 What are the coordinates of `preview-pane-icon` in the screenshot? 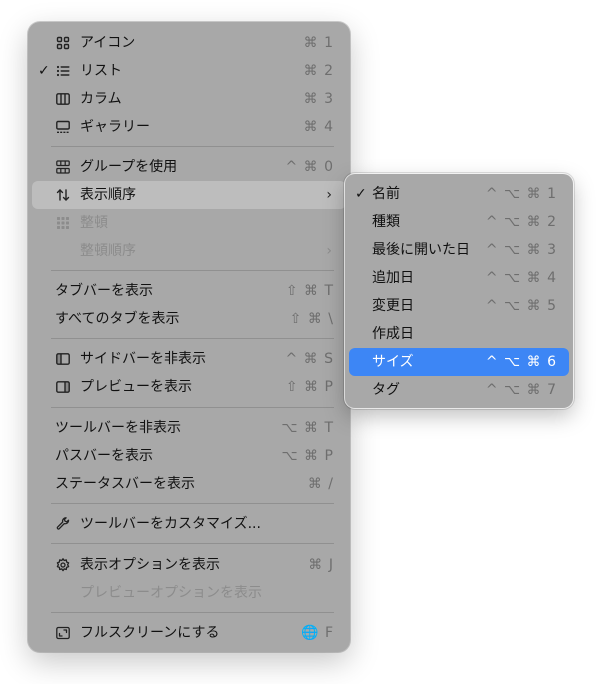 It's located at (63, 387).